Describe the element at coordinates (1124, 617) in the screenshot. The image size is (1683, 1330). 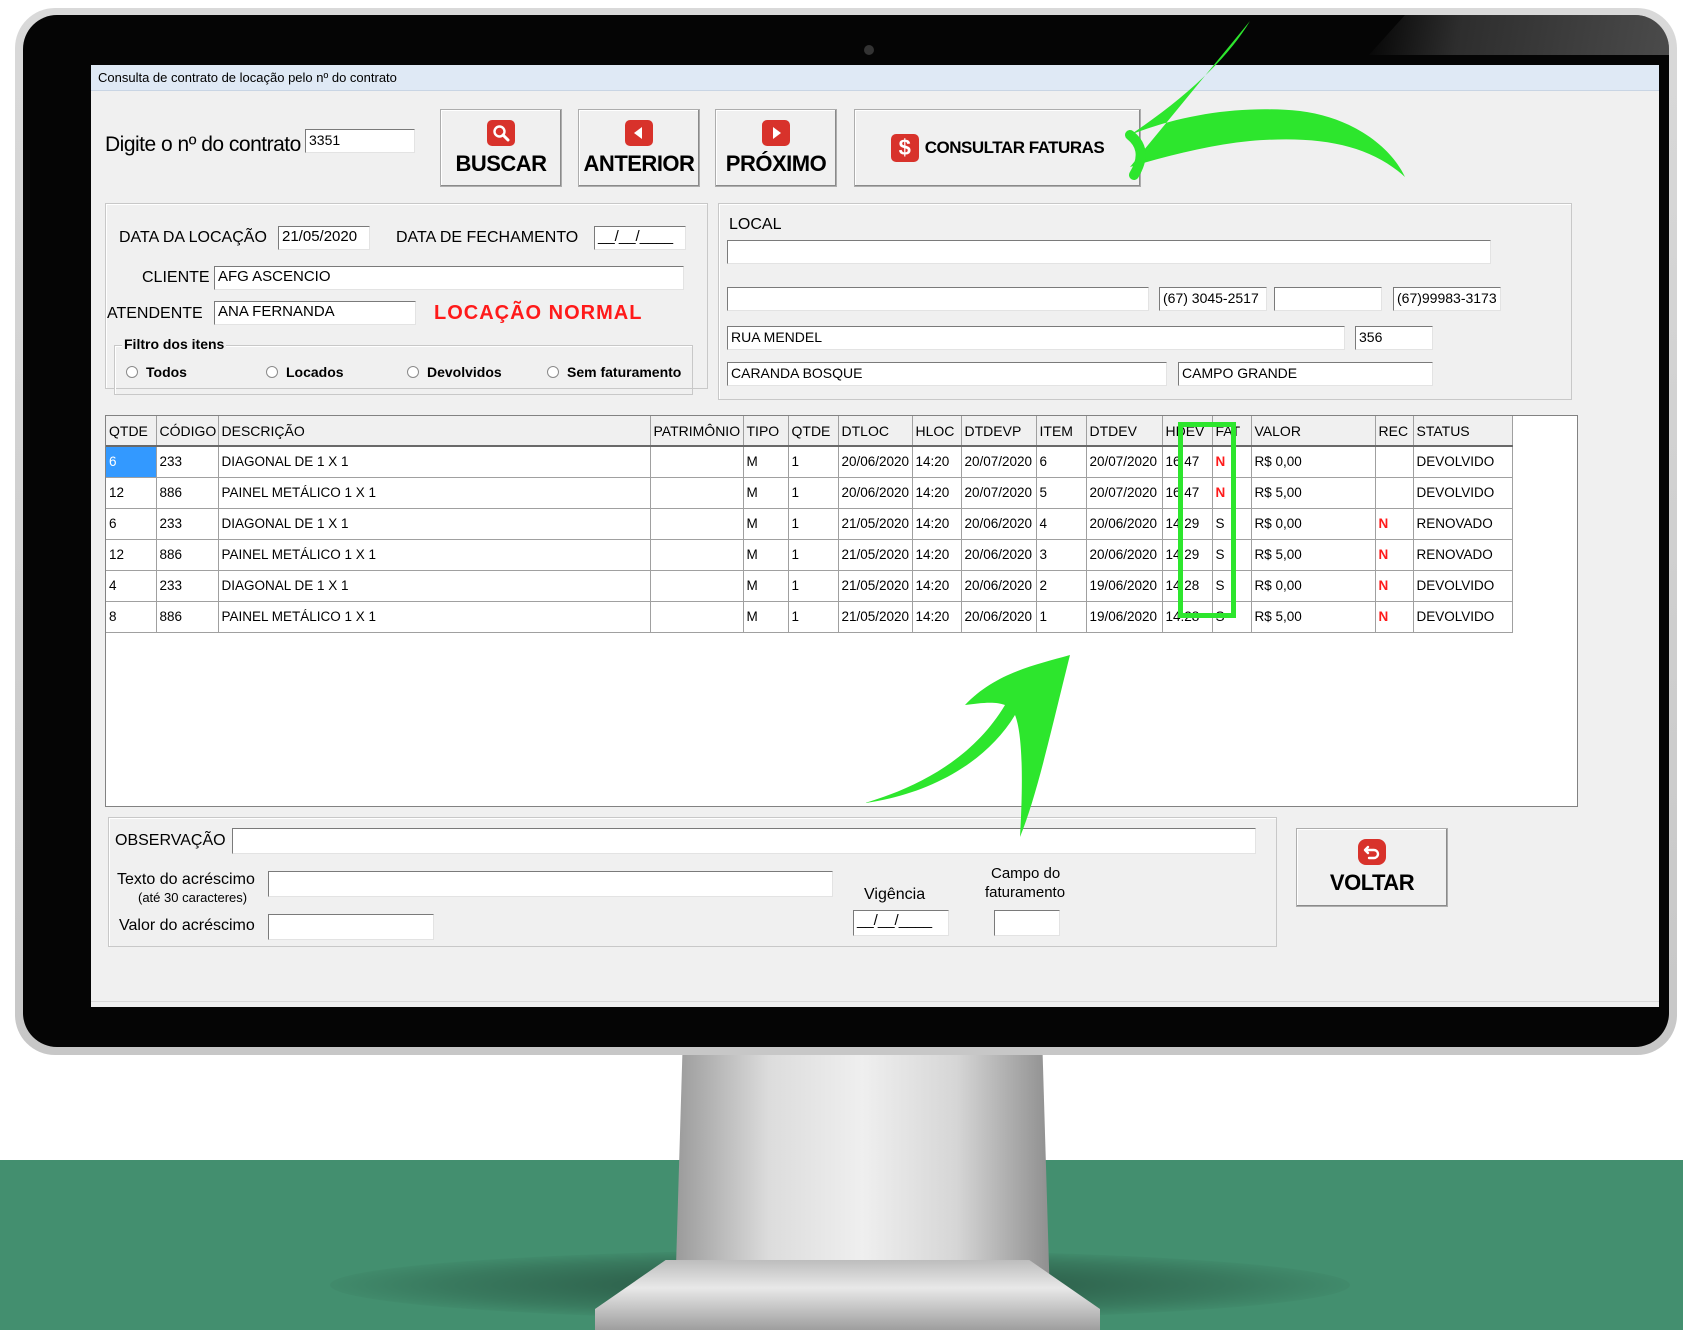
I see `grid-cell: 19/06/2020` at that location.